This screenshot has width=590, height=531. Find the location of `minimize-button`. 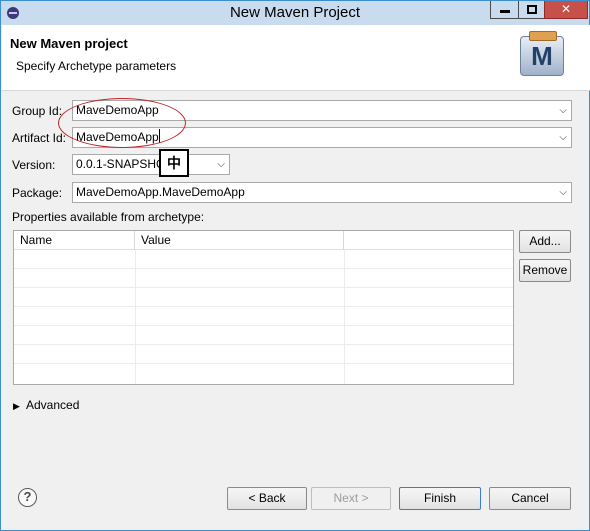

minimize-button is located at coordinates (504, 10).